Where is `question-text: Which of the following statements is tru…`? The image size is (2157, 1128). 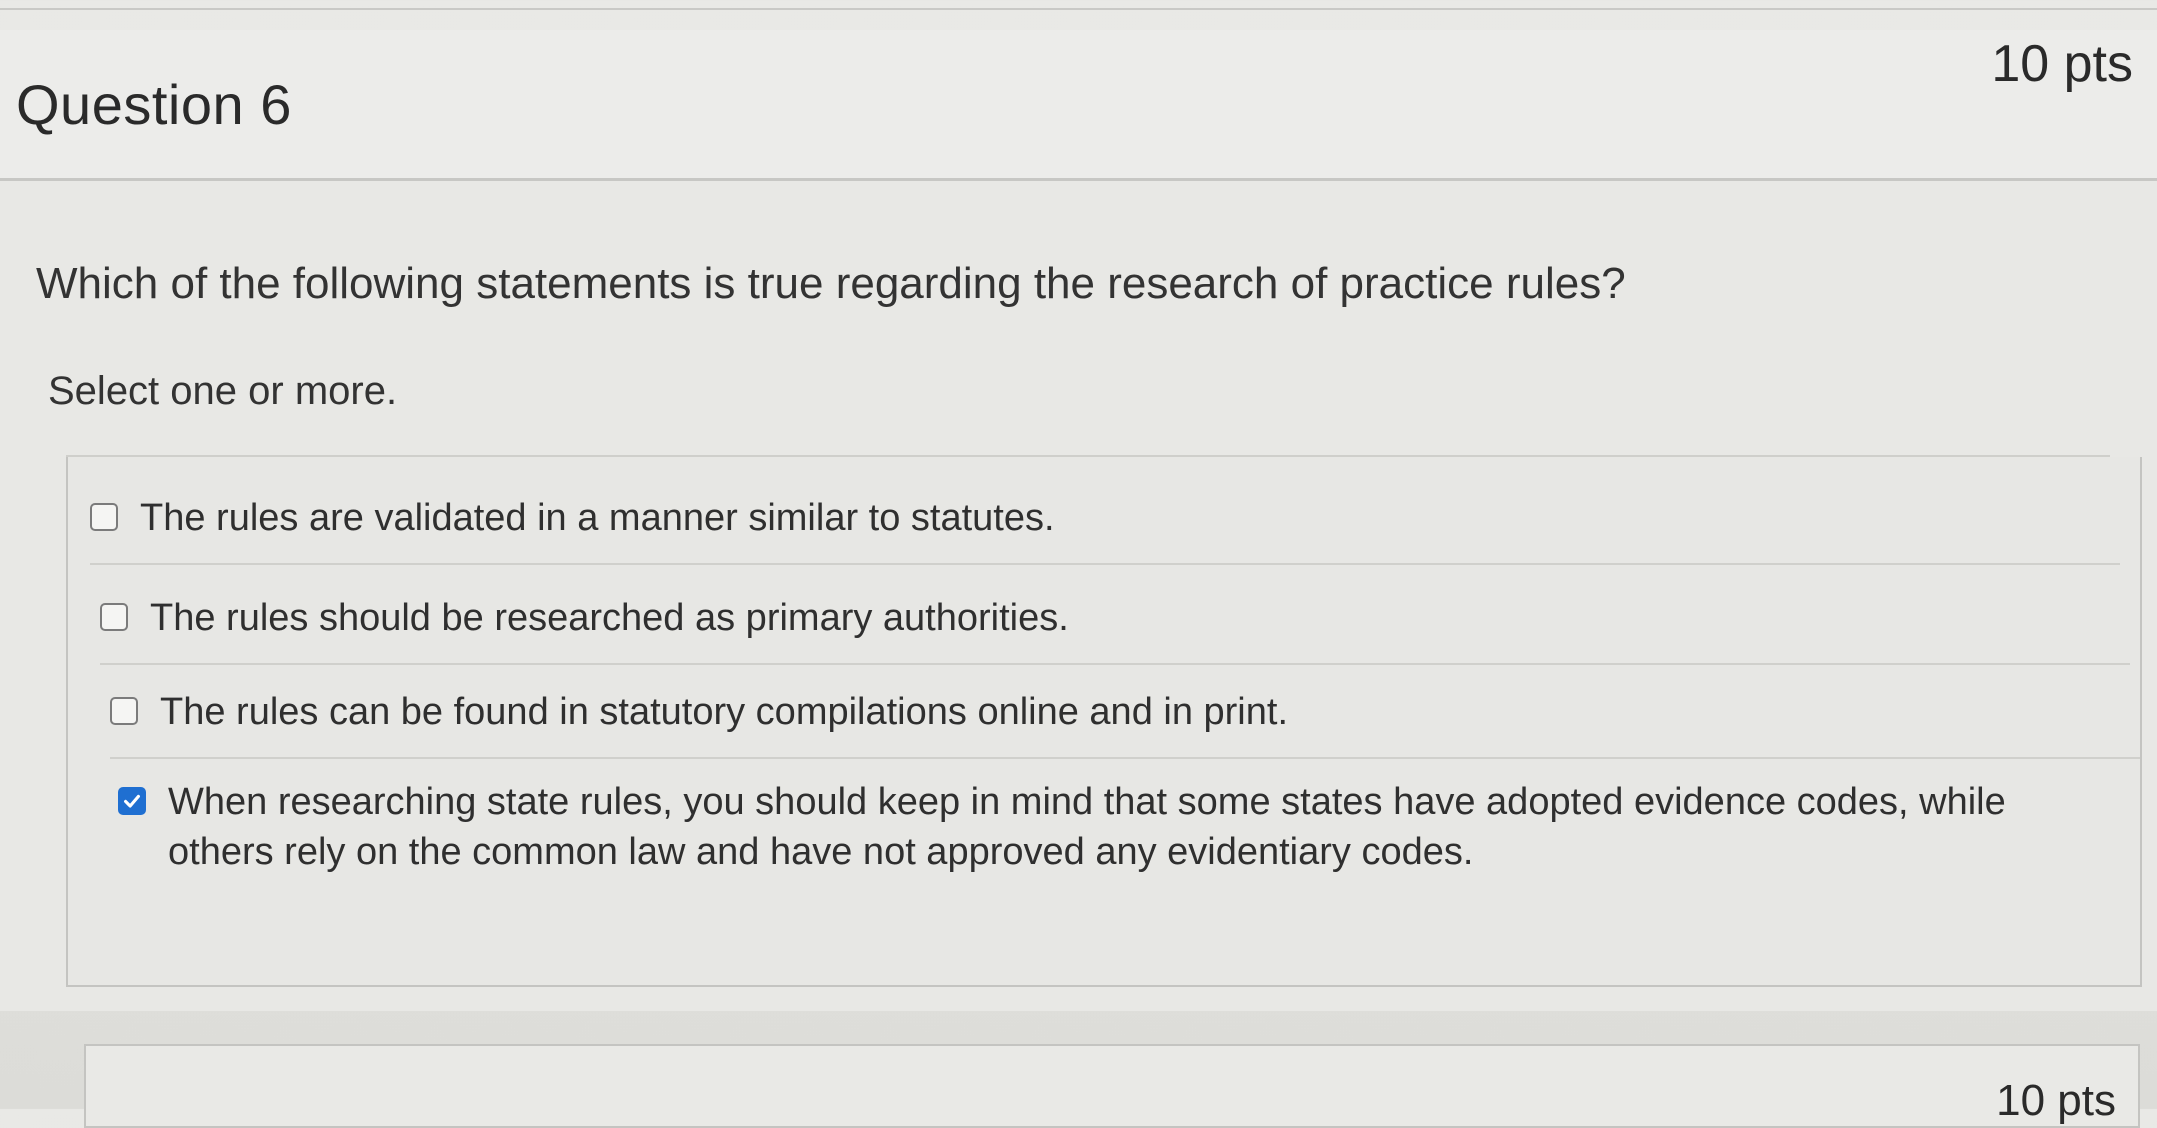
question-text: Which of the following statements is tru… is located at coordinates (831, 283).